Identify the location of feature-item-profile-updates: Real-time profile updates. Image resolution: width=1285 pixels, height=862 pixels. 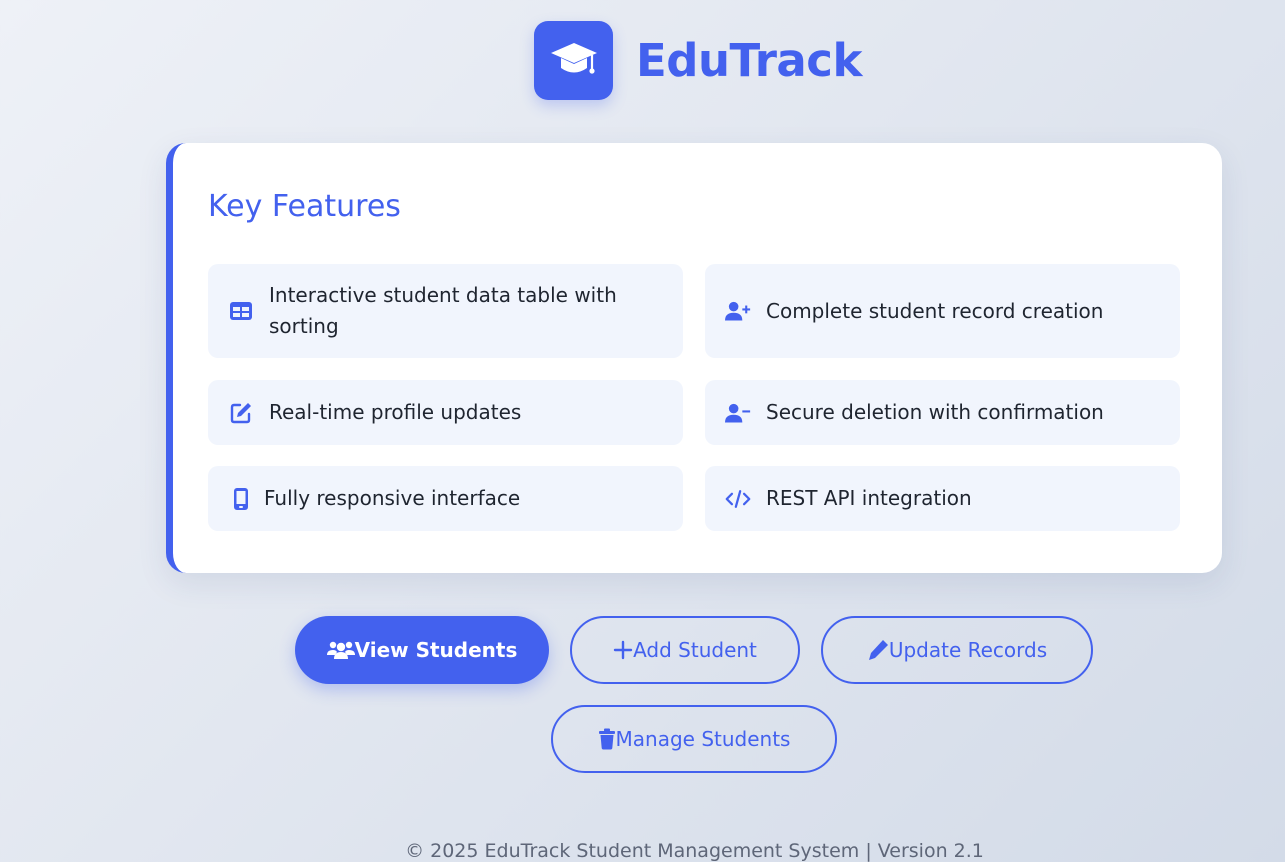
(445, 412).